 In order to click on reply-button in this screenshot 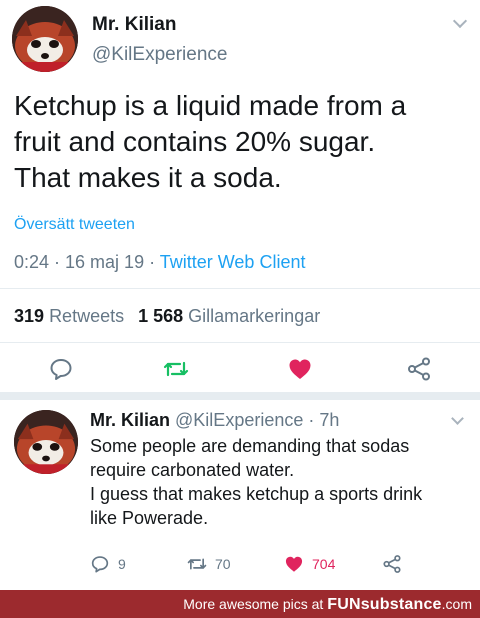, I will do `click(61, 369)`.